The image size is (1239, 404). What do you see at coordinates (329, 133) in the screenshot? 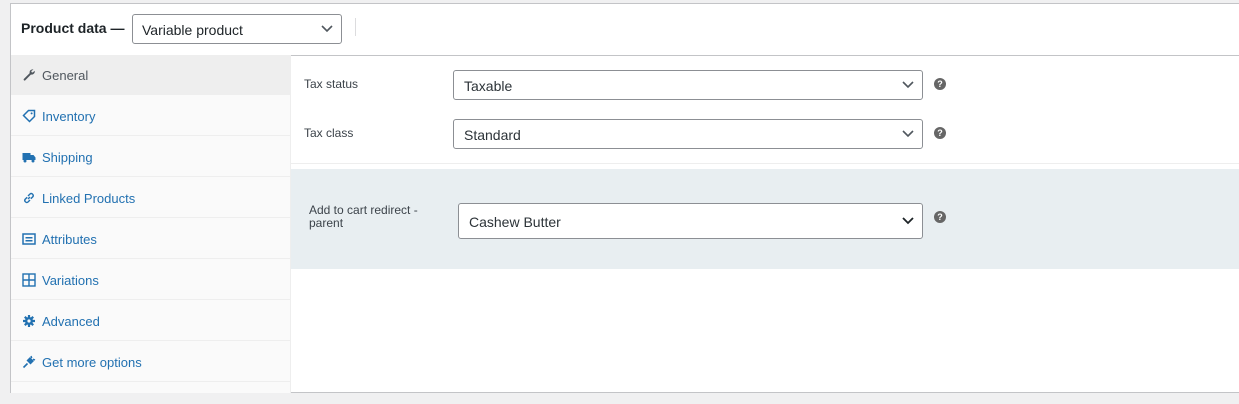
I see `tax-class-label: Tax class` at bounding box center [329, 133].